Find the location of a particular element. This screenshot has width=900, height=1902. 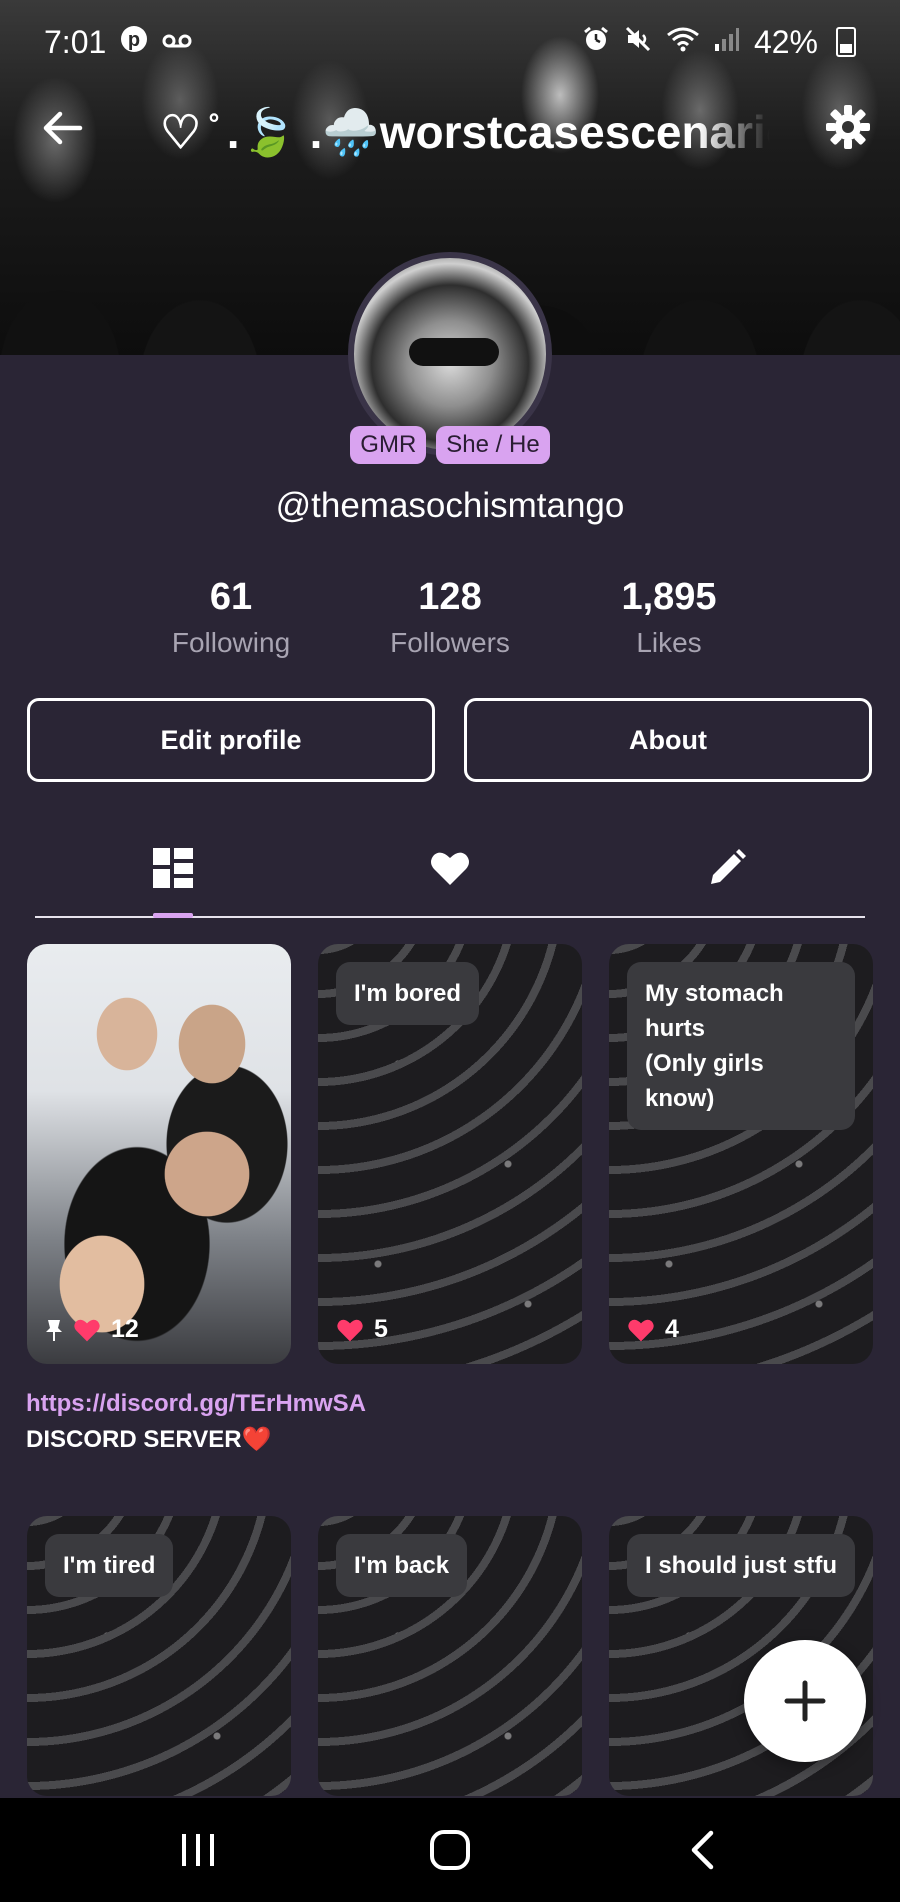

post-card-3: My stomach hurts (Only girls know) 4 is located at coordinates (741, 1154).